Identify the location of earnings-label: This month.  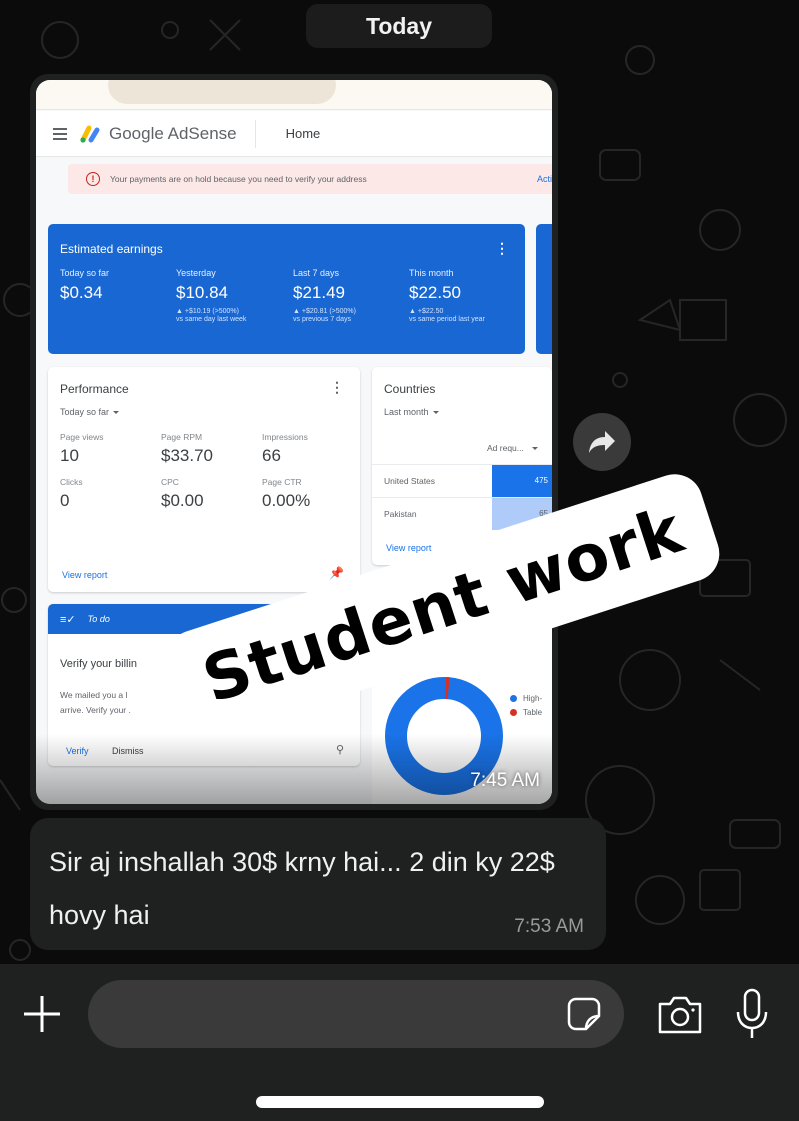
(431, 273).